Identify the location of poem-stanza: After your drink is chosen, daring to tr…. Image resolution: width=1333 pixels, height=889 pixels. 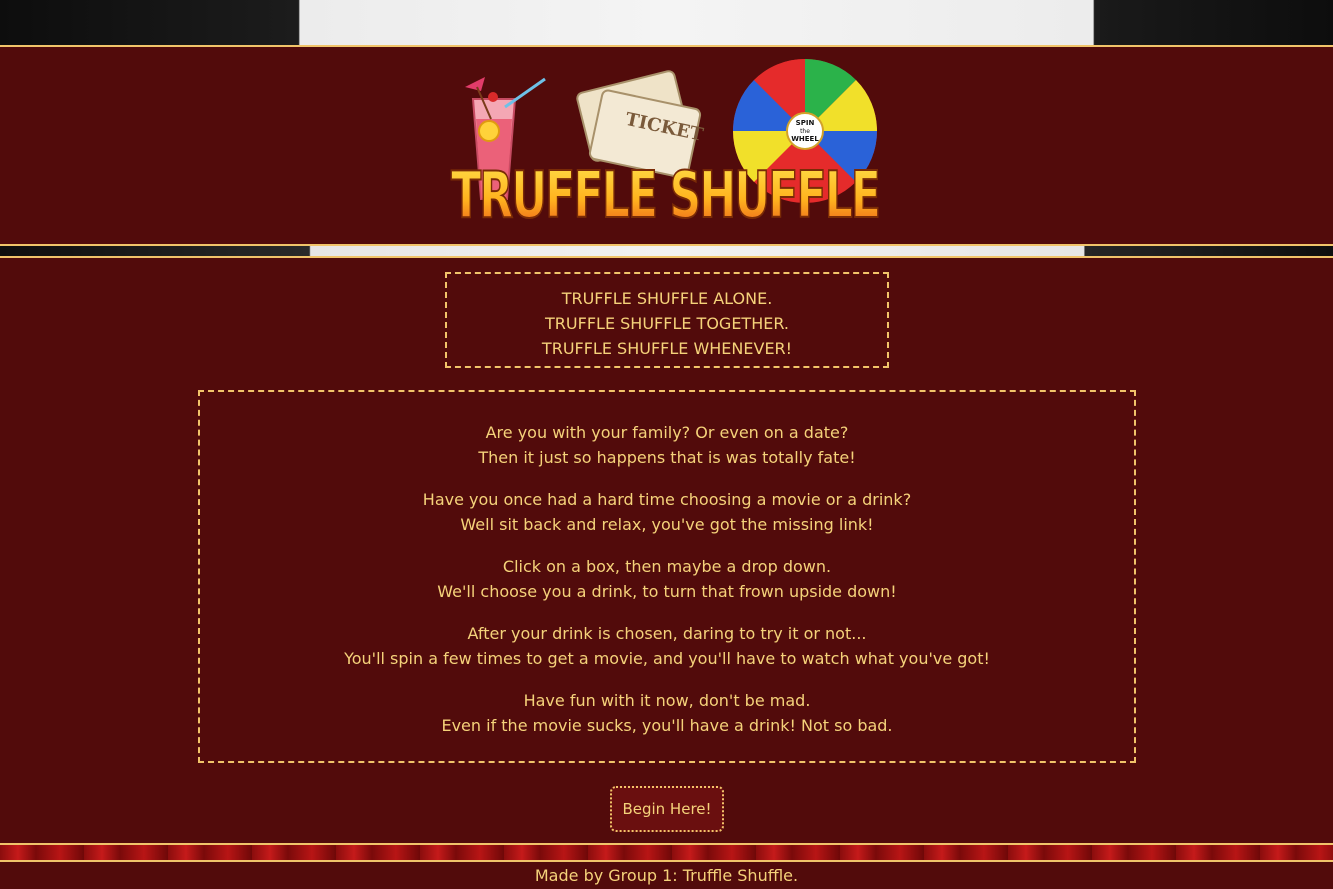
(667, 646).